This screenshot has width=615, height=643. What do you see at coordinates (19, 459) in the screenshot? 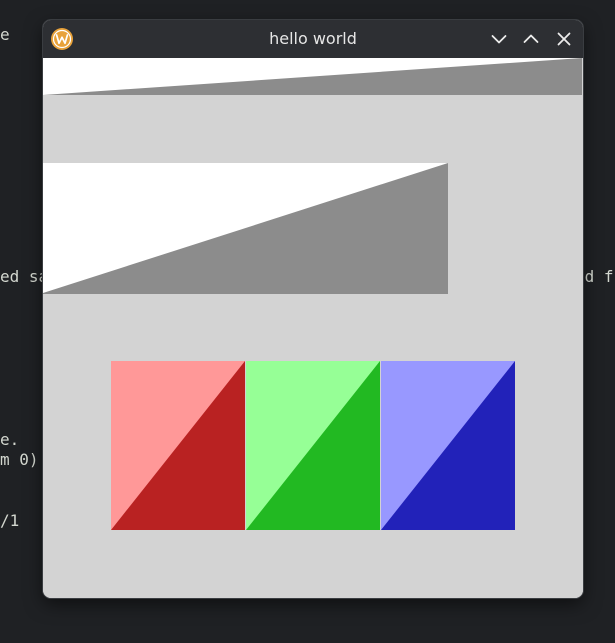
I see `terminal-line: m 0)` at bounding box center [19, 459].